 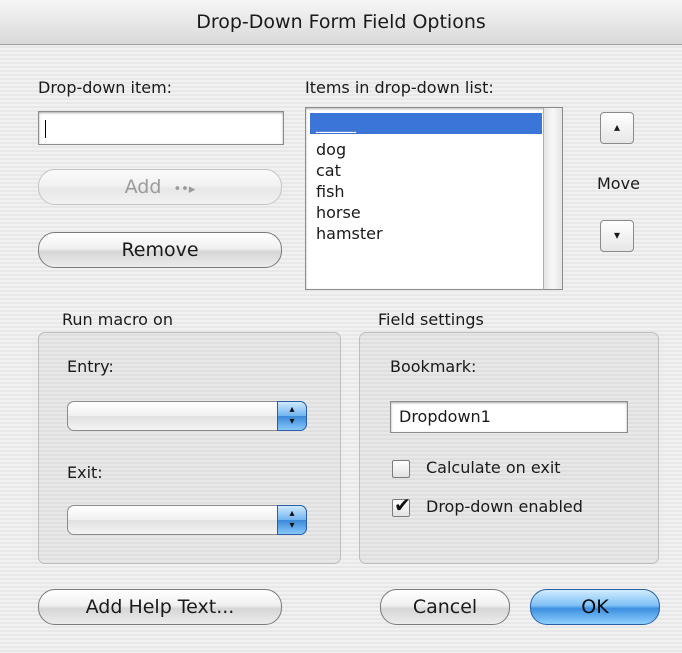 I want to click on move-down-button: ▾, so click(x=617, y=236).